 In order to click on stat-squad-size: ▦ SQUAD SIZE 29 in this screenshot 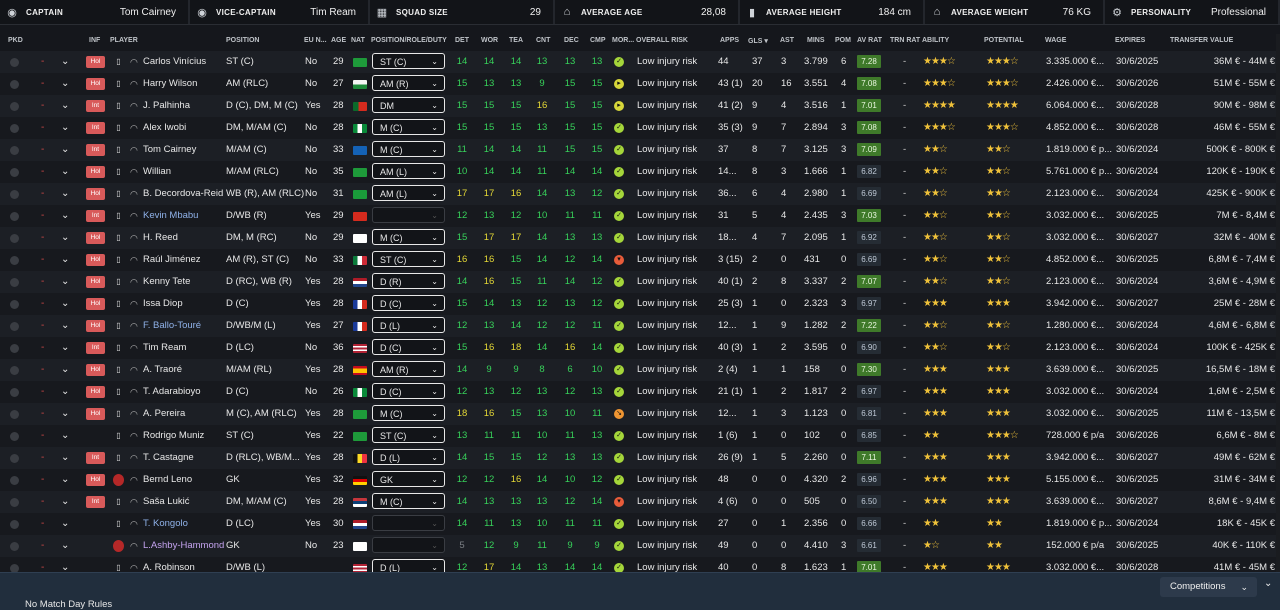, I will do `click(462, 12)`.